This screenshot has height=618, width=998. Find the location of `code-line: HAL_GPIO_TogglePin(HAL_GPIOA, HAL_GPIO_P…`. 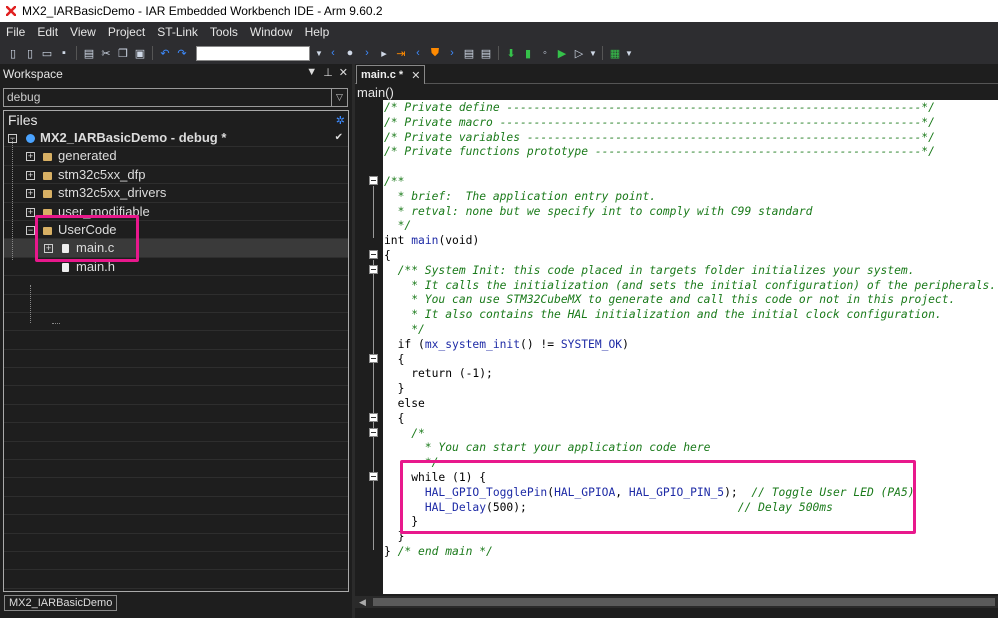

code-line: HAL_GPIO_TogglePin(HAL_GPIOA, HAL_GPIO_P… is located at coordinates (691, 493).